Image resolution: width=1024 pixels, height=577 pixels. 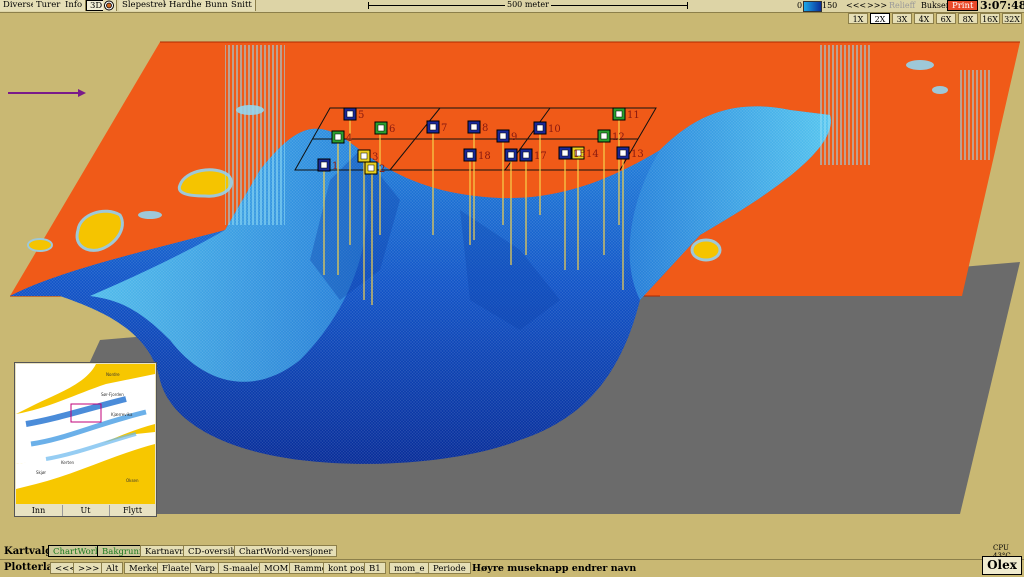 I want to click on zoom-32x: 32X, so click(x=1012, y=18).